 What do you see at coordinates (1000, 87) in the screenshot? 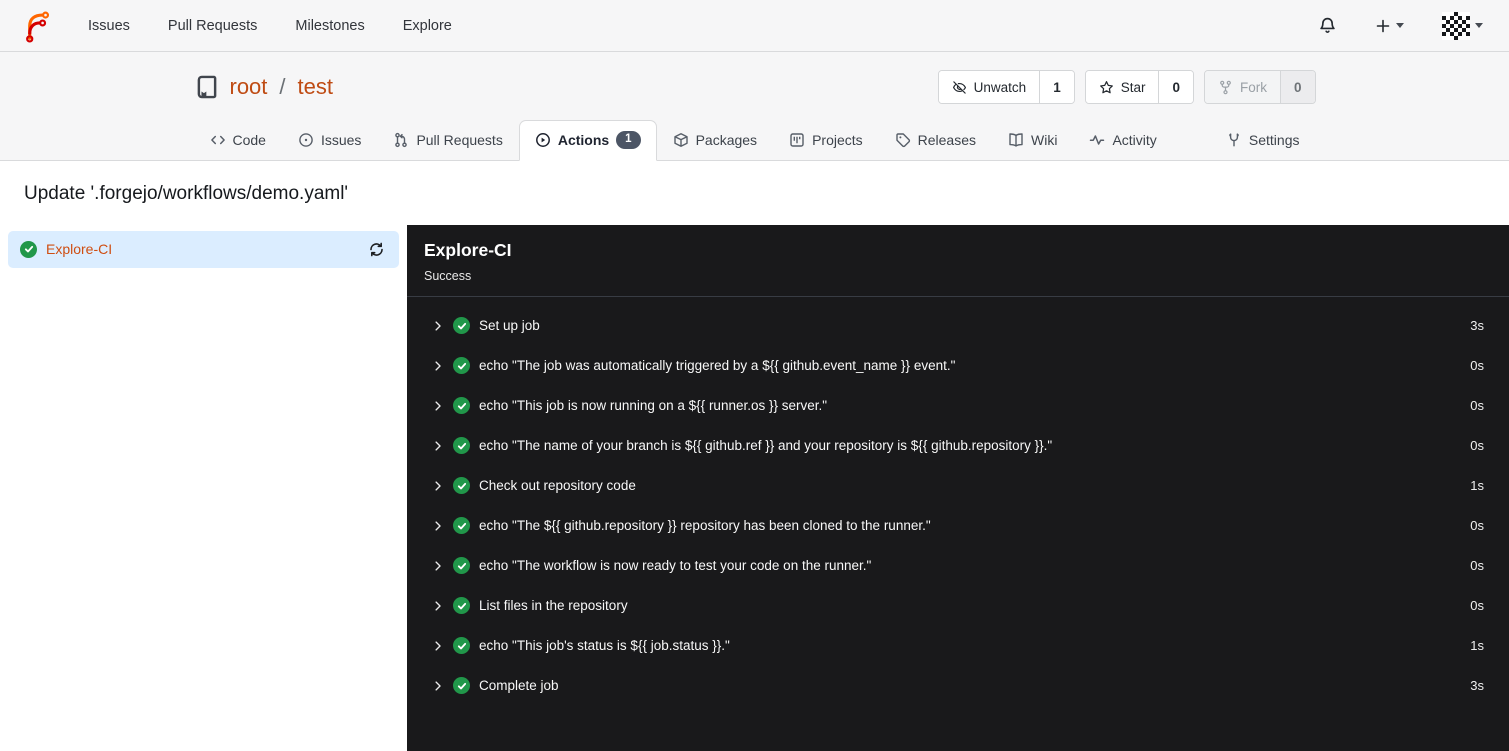
I see `unwatch-label: Unwatch` at bounding box center [1000, 87].